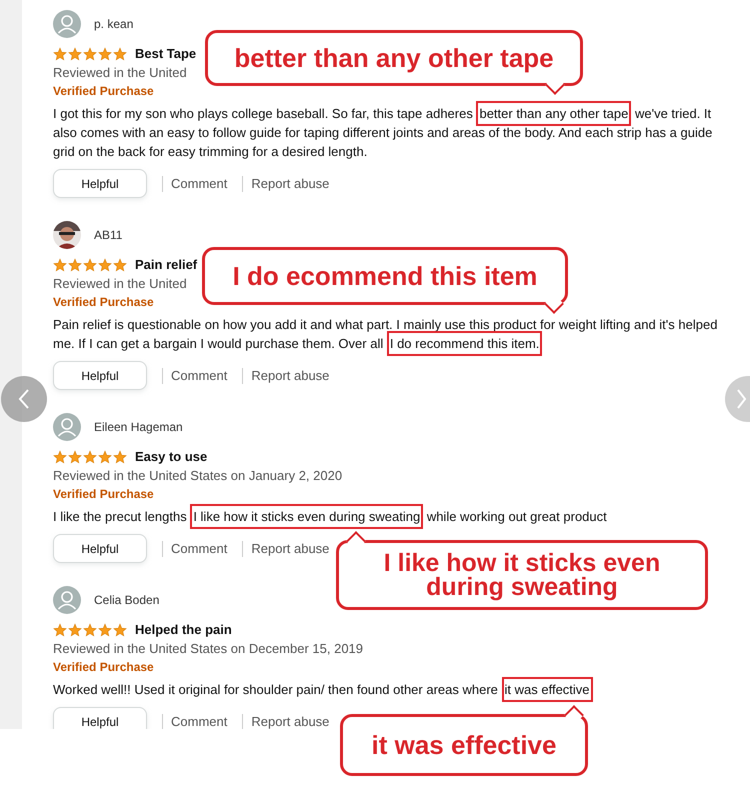 This screenshot has height=794, width=750. I want to click on next-button, so click(737, 399).